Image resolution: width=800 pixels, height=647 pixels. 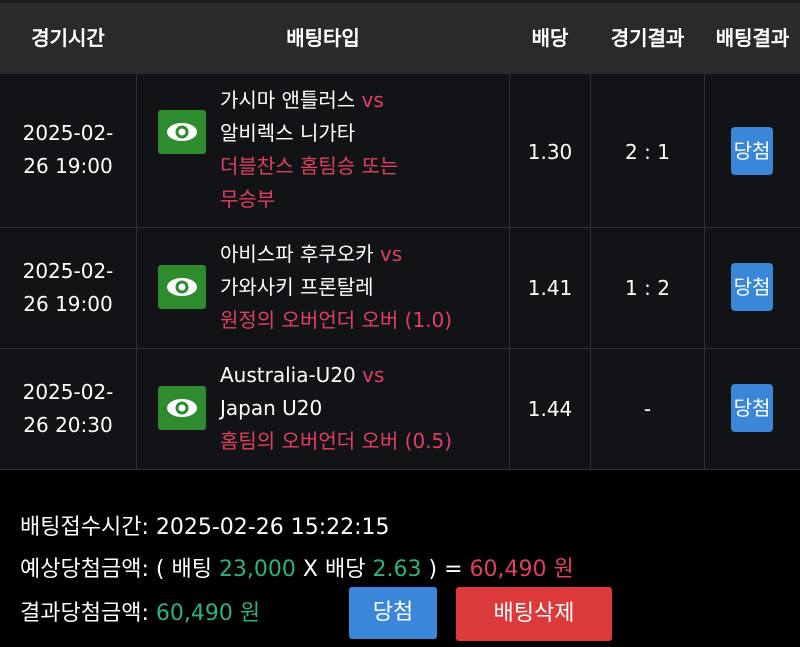 I want to click on pick-line1: 원정의 오버언더 오버 (1.0), so click(x=336, y=320).